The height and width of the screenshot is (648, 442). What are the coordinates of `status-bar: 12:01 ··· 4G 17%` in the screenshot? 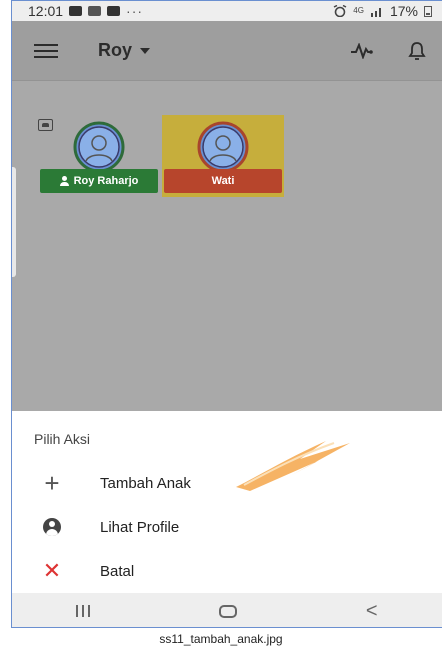 It's located at (227, 11).